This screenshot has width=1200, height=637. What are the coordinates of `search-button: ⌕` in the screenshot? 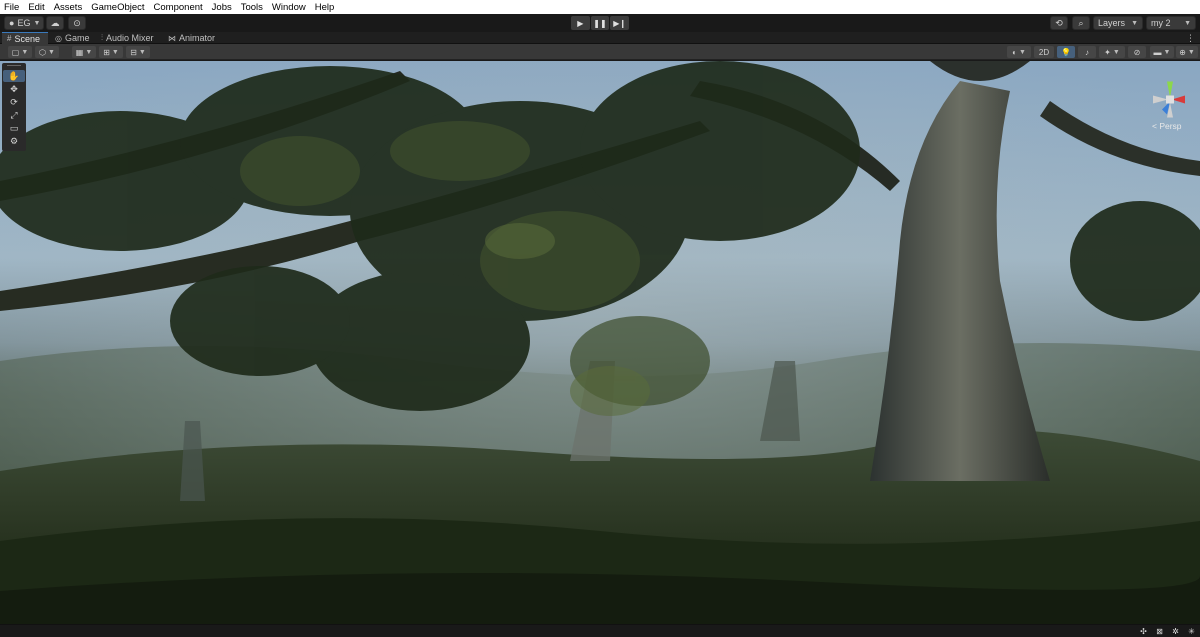 It's located at (1081, 23).